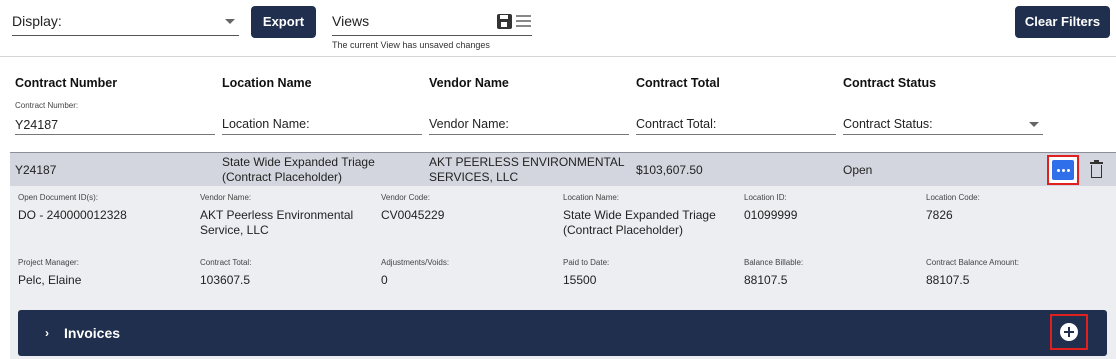 This screenshot has height=359, width=1116. I want to click on row-location-name-line2: (Contract Placeholder), so click(282, 177).